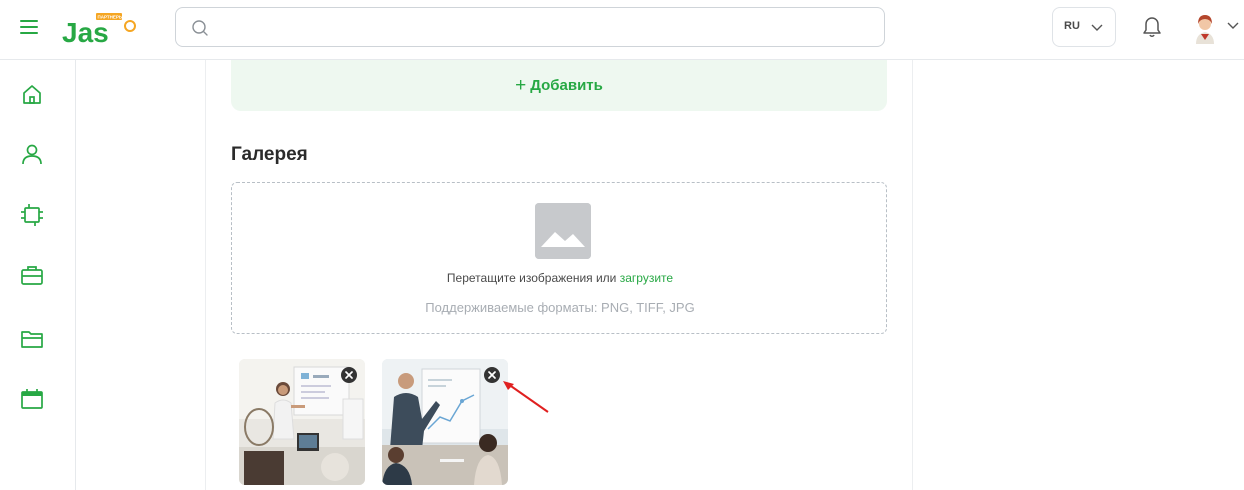  I want to click on jas-logo: Jas ПАРТНЕРЫ, so click(100, 30).